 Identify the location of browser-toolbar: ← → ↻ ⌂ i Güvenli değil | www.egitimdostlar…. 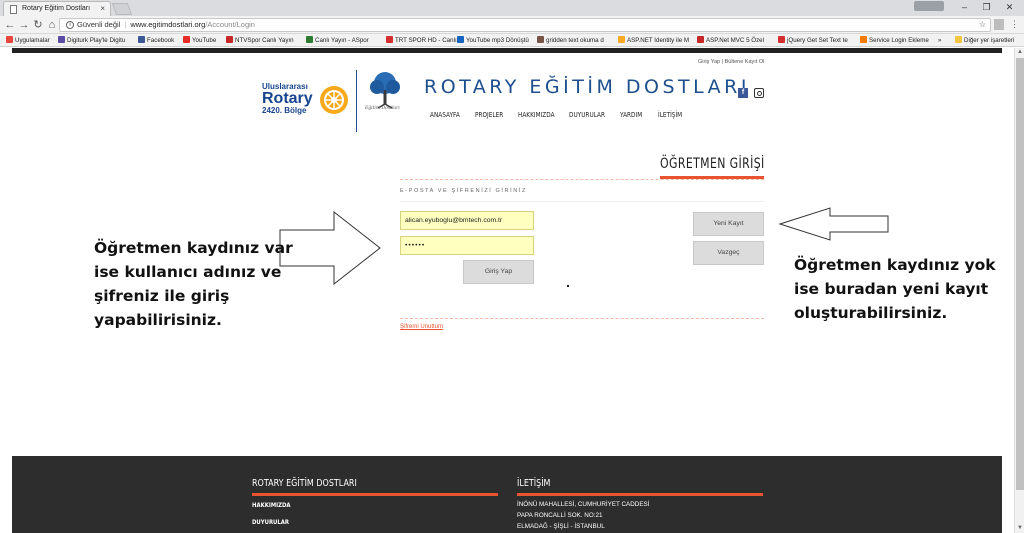
(512, 25).